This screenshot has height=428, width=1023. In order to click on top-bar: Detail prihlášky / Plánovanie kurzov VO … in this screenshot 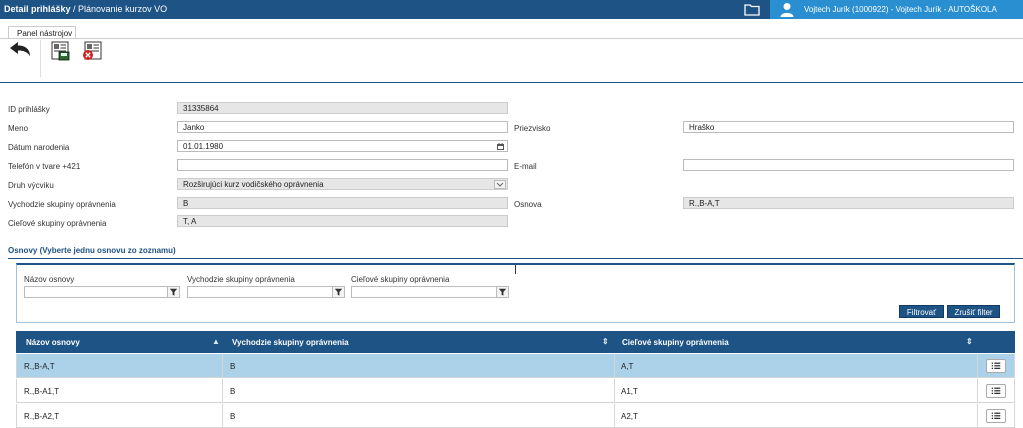, I will do `click(511, 9)`.